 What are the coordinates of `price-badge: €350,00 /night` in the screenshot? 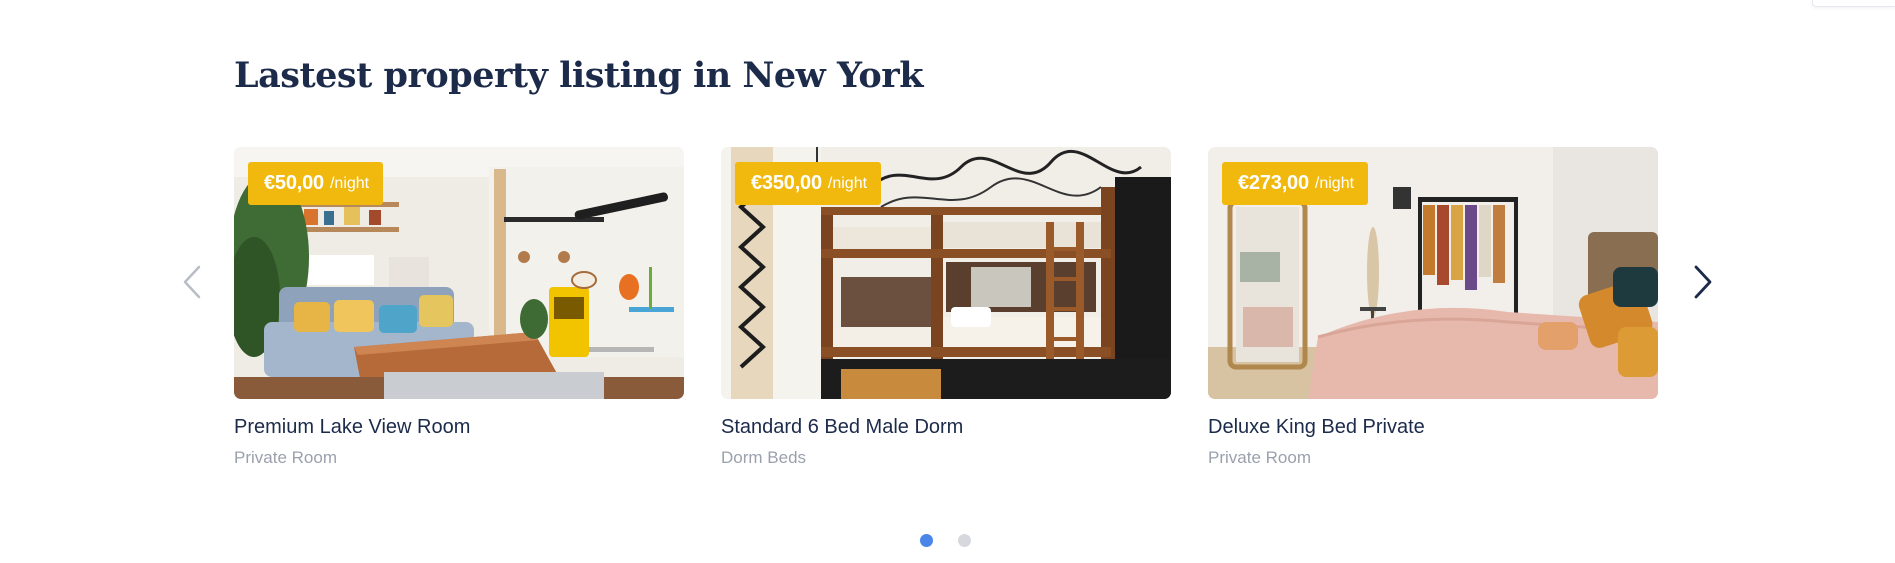 It's located at (808, 183).